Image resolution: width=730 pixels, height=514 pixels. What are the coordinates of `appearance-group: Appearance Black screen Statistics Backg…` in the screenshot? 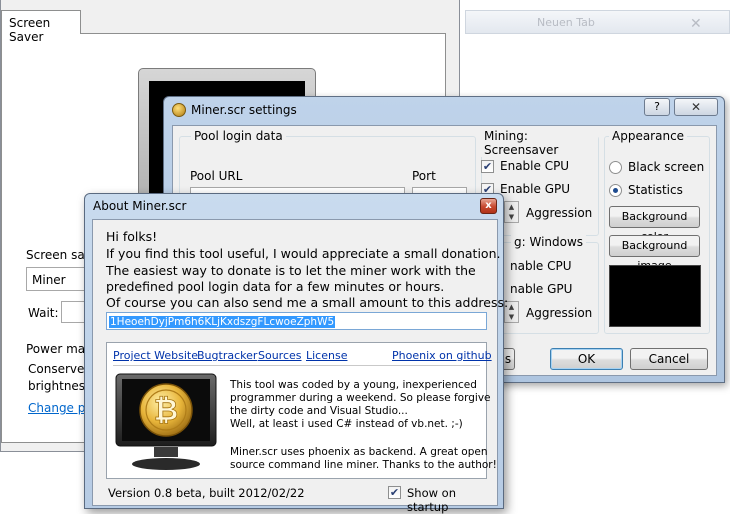 It's located at (657, 231).